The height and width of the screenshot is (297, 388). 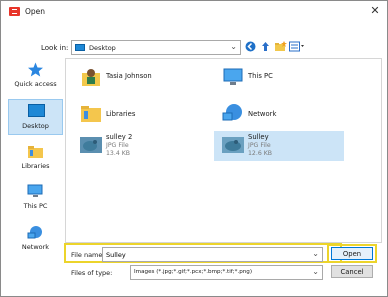 What do you see at coordinates (262, 114) in the screenshot?
I see `file-name: Network` at bounding box center [262, 114].